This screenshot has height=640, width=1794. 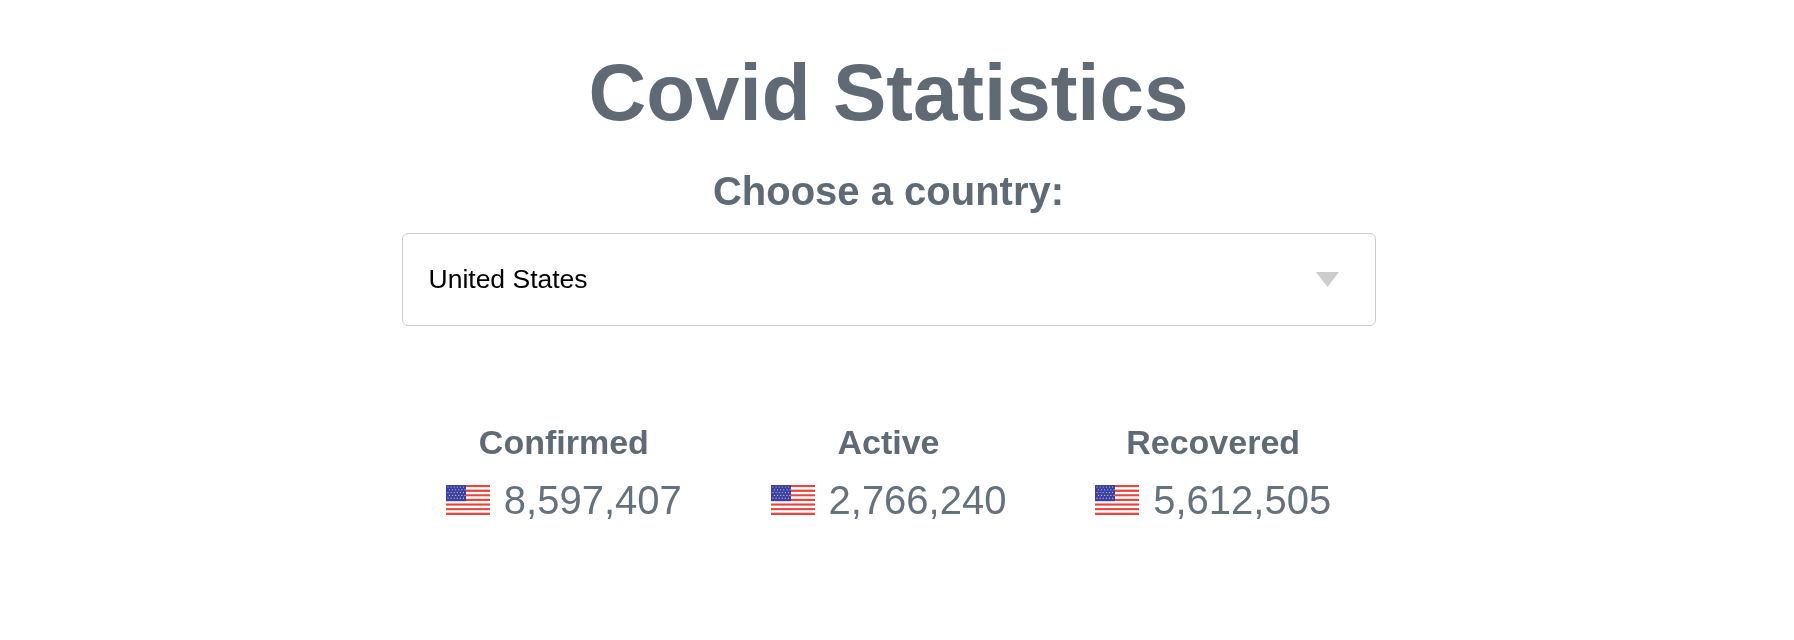 What do you see at coordinates (888, 279) in the screenshot?
I see `country-select: United States` at bounding box center [888, 279].